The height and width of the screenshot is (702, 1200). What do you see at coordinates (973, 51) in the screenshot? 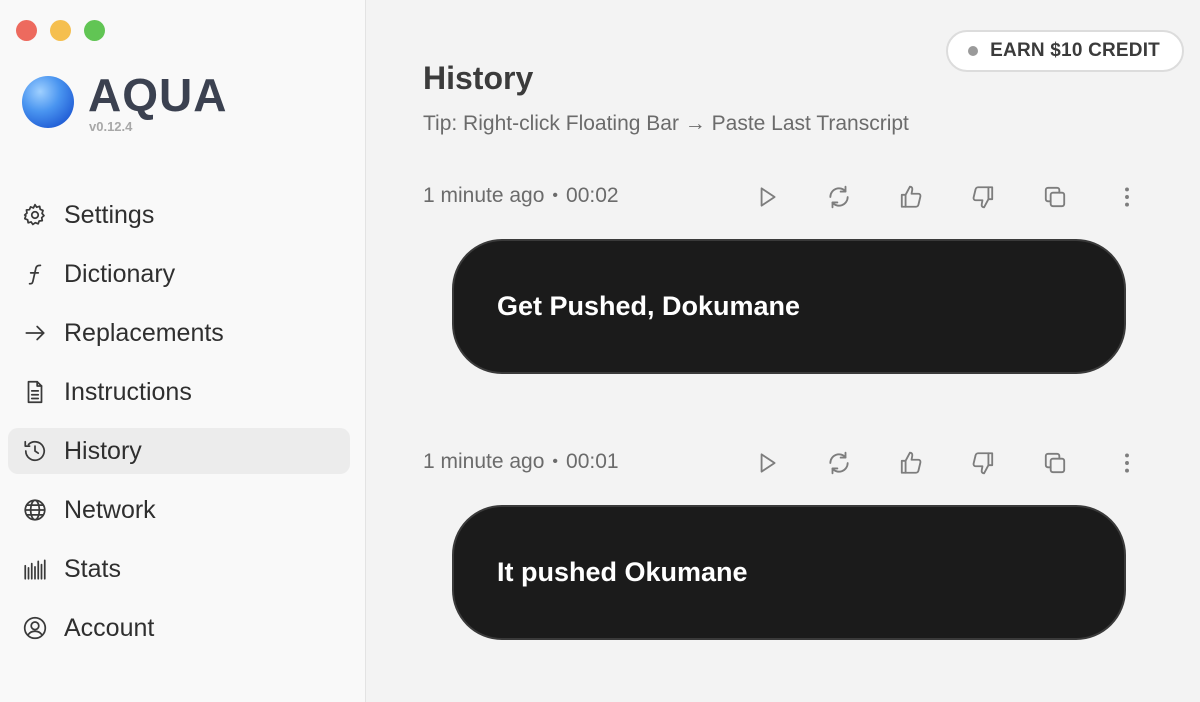
I see `status-dot-icon` at bounding box center [973, 51].